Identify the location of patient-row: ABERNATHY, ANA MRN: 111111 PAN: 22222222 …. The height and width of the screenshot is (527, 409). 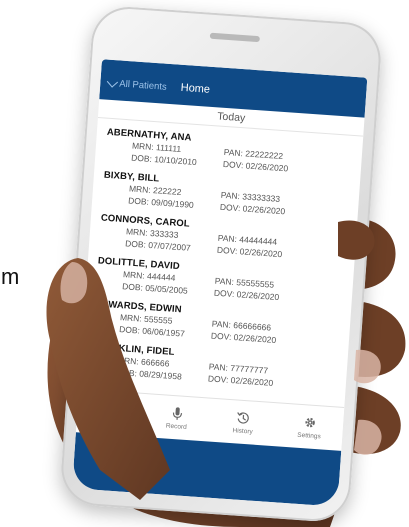
(230, 153).